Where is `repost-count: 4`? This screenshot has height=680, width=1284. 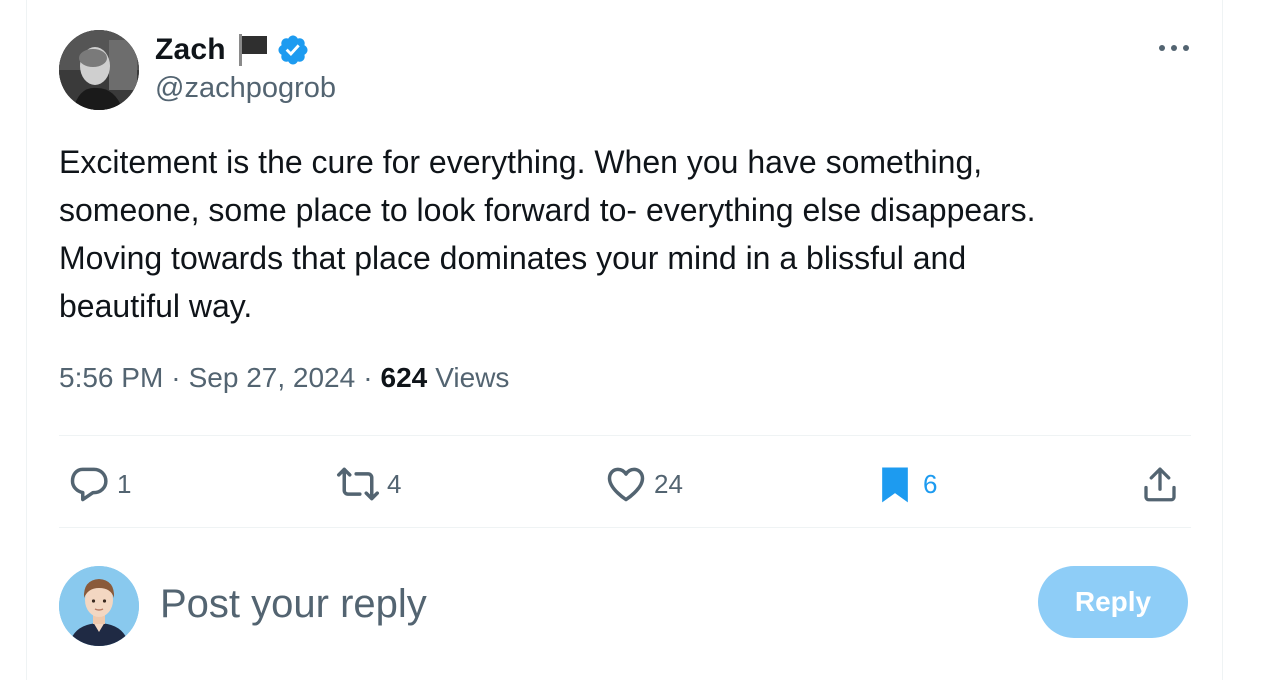
repost-count: 4 is located at coordinates (394, 483).